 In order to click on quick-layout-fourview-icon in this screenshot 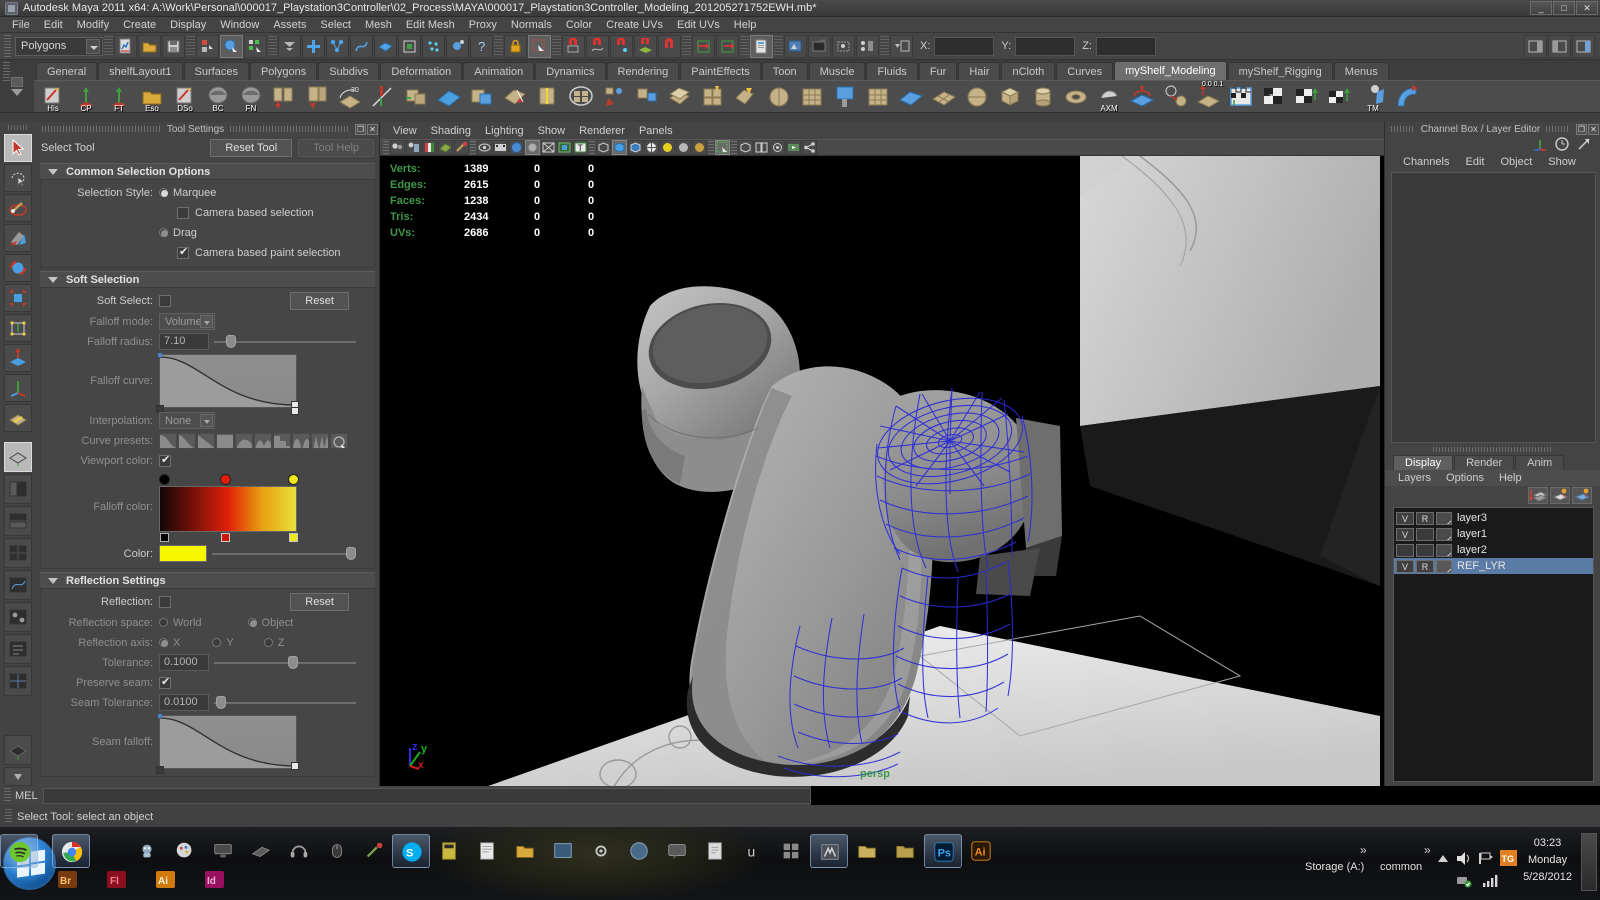, I will do `click(18, 553)`.